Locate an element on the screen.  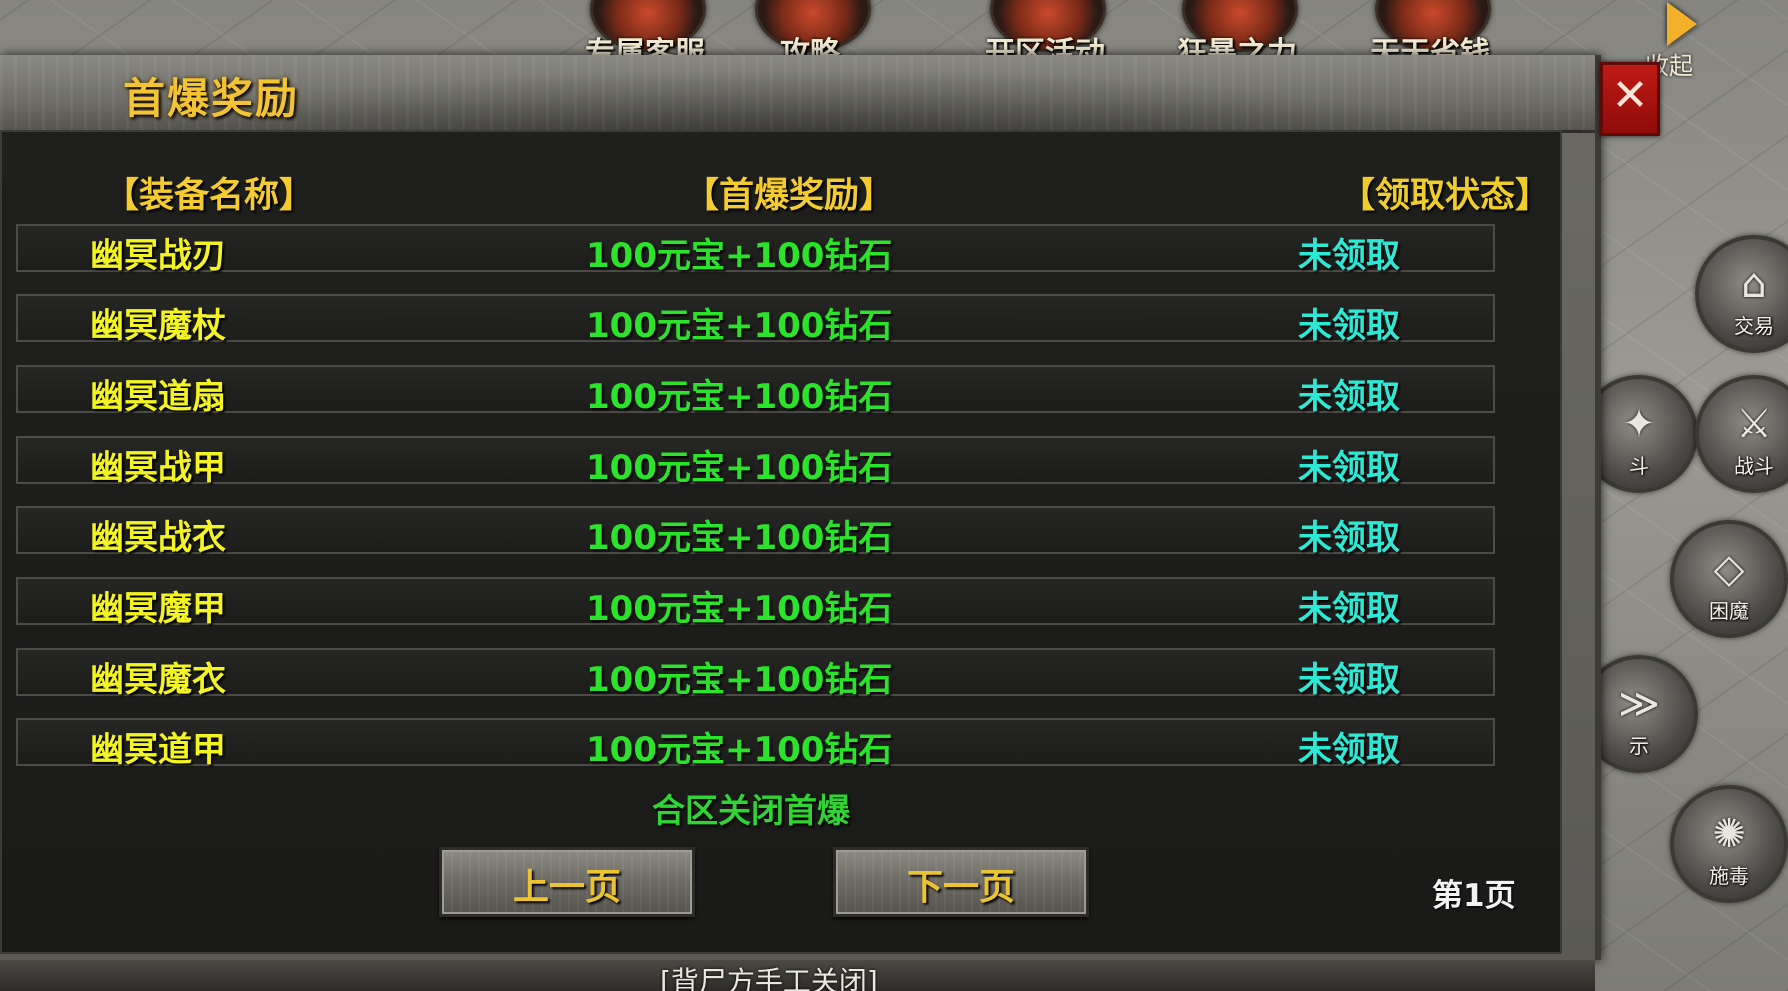
table-row: 幽冥魔杖 100元宝+100钻石 未领取 is located at coordinates (755, 320).